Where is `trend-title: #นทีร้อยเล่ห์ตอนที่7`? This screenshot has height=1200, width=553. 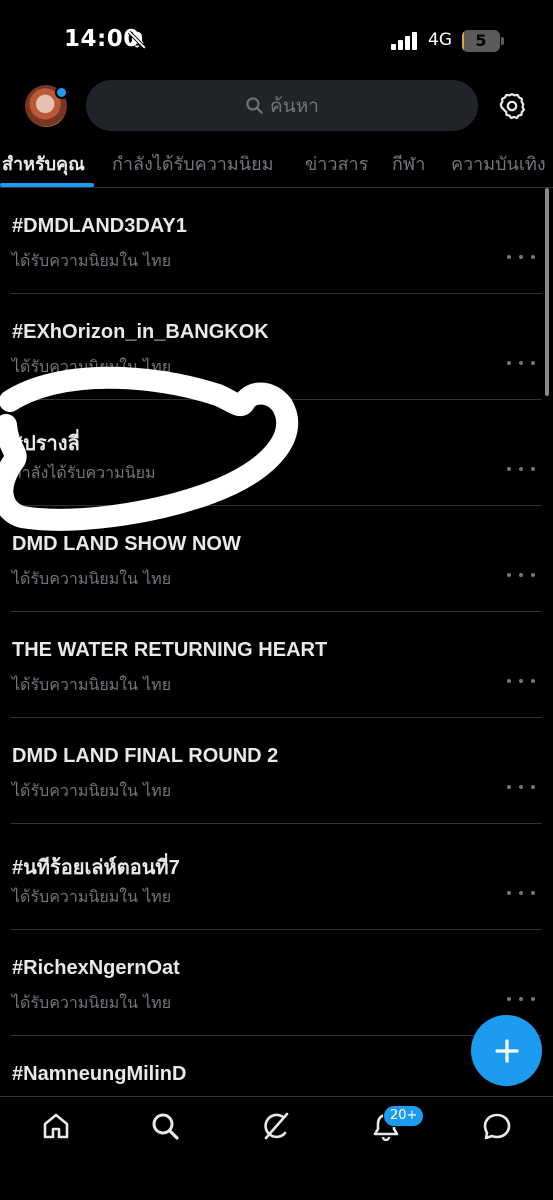 trend-title: #นทีร้อยเล่ห์ตอนที่7 is located at coordinates (96, 868).